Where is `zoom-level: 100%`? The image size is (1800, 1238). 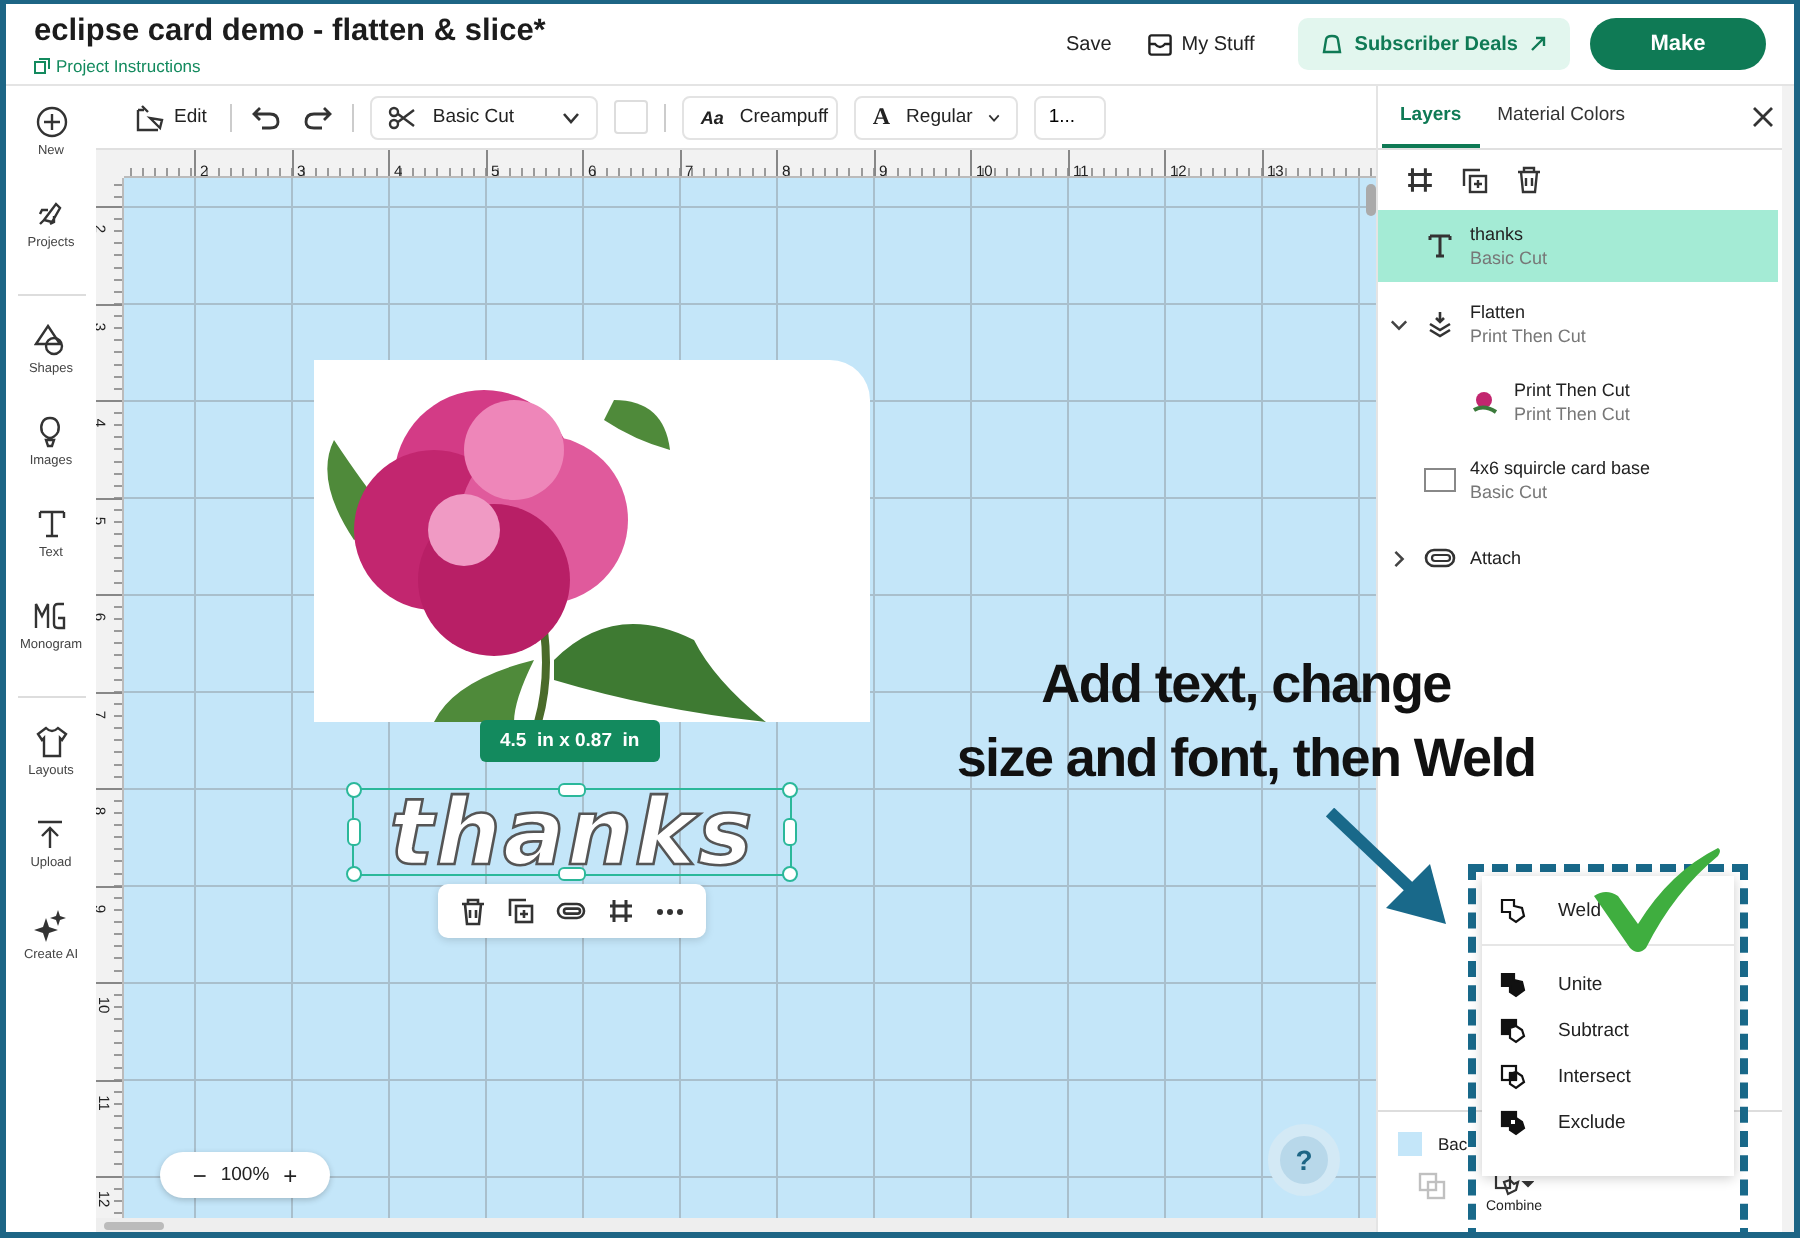 zoom-level: 100% is located at coordinates (245, 1175).